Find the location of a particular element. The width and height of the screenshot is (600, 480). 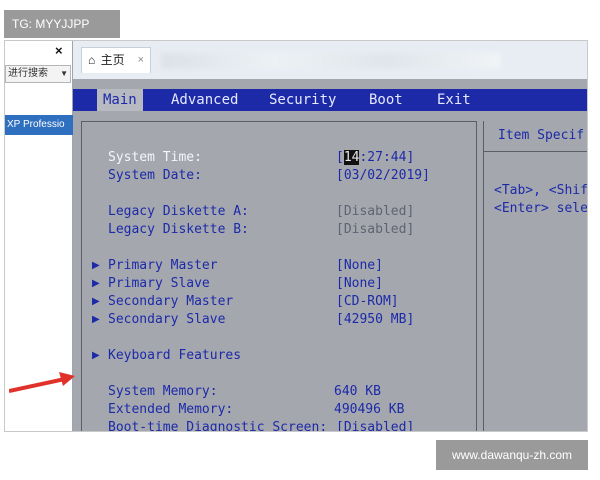

boot-diagnostic-value: [Disabled] is located at coordinates (375, 425).